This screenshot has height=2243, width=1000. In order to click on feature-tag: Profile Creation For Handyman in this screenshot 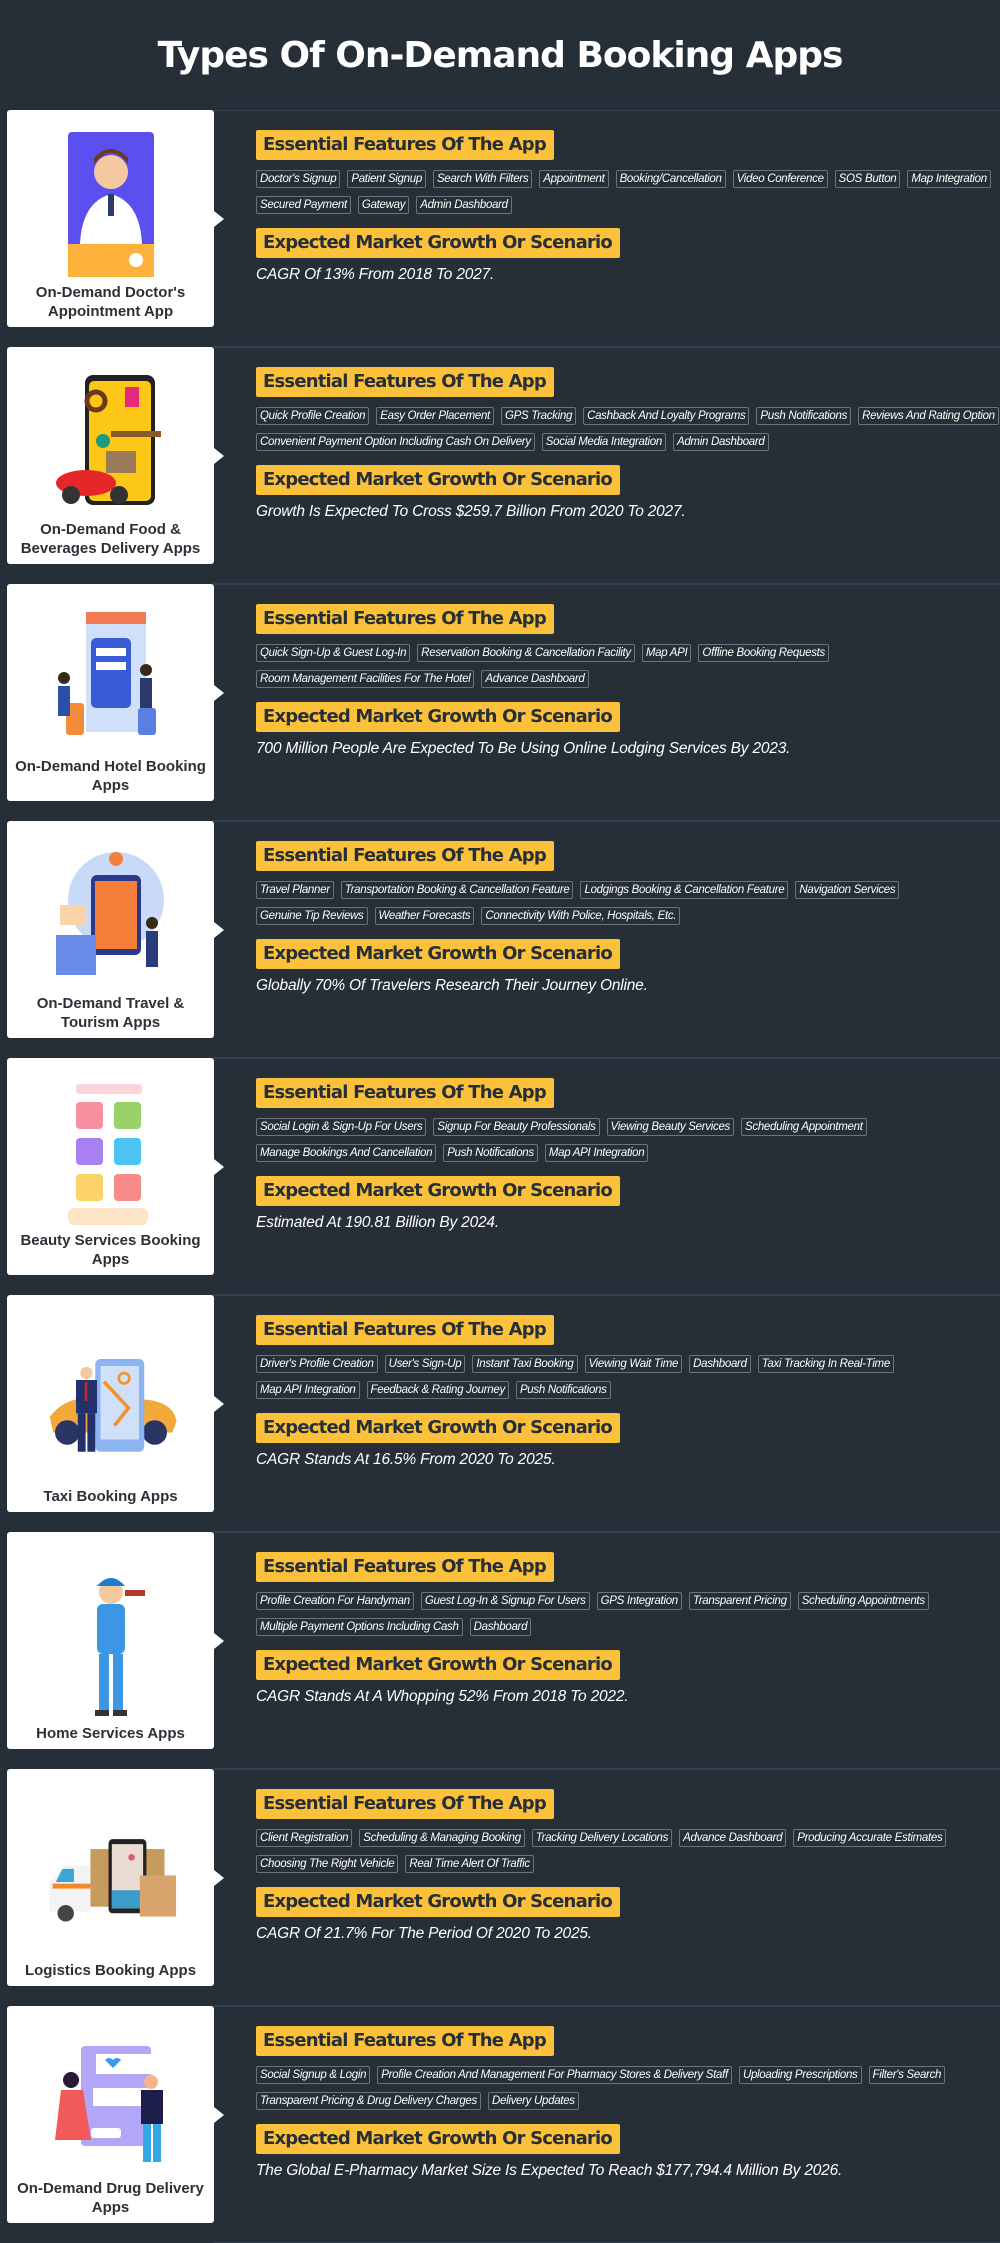, I will do `click(335, 1601)`.